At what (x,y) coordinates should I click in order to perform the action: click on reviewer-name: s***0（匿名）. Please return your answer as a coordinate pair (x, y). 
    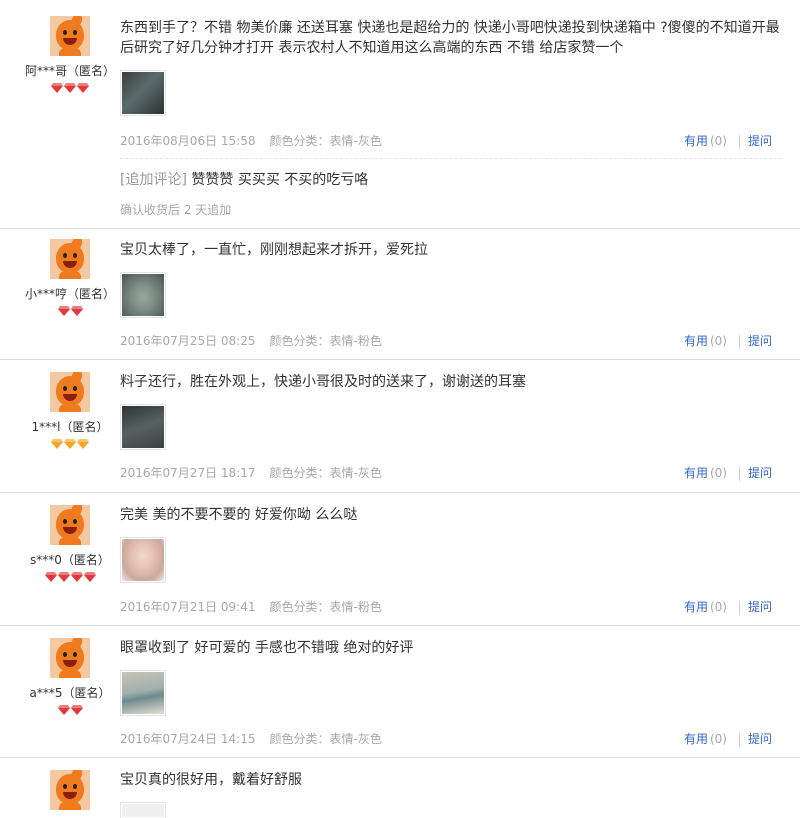
    Looking at the image, I should click on (70, 560).